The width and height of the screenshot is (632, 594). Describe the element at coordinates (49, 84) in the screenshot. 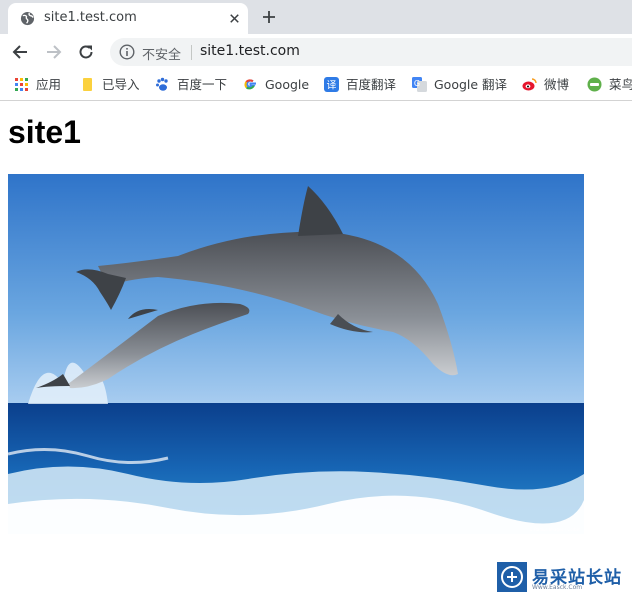

I see `bookmark-label: 应用` at that location.